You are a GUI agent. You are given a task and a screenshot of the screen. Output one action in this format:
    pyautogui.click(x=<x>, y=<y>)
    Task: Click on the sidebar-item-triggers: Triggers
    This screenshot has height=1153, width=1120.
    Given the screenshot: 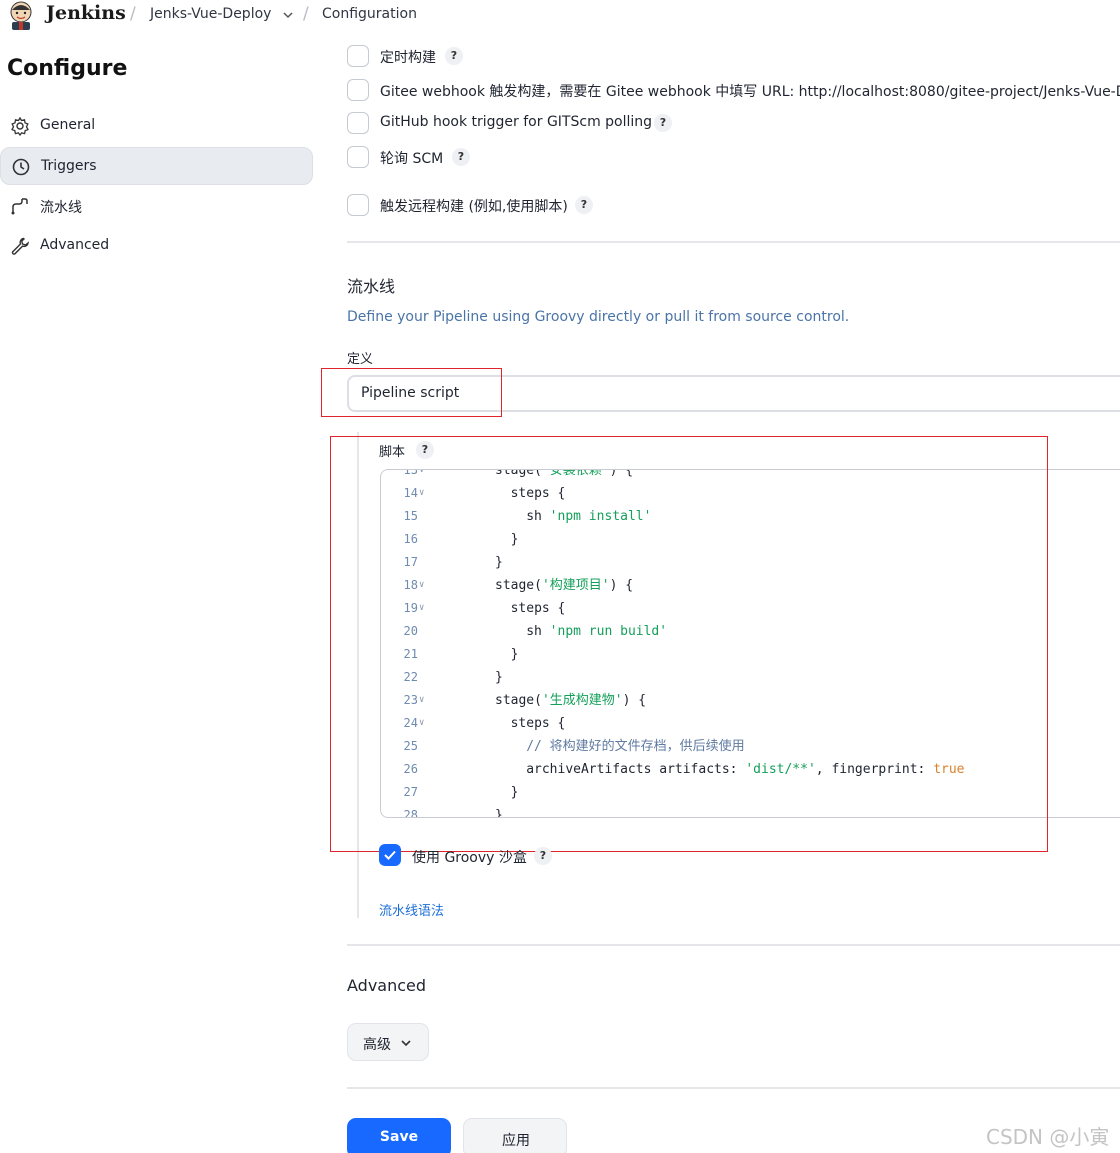 What is the action you would take?
    pyautogui.click(x=156, y=166)
    